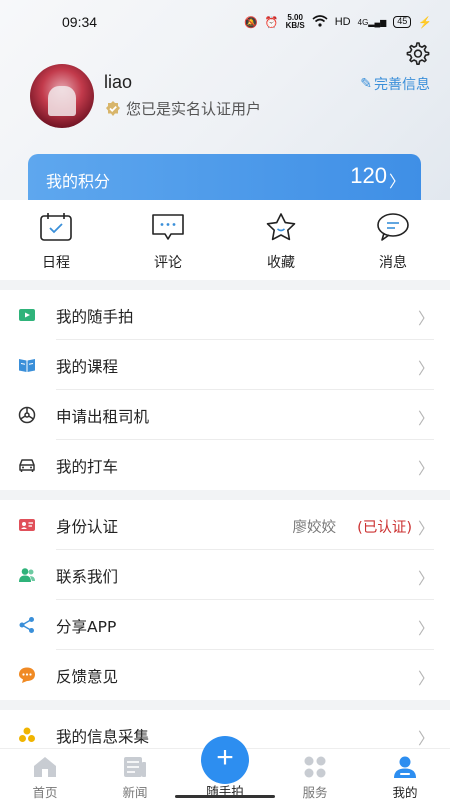 Image resolution: width=450 pixels, height=800 pixels. What do you see at coordinates (86, 627) in the screenshot?
I see `menu-item-label: 分享APP` at bounding box center [86, 627].